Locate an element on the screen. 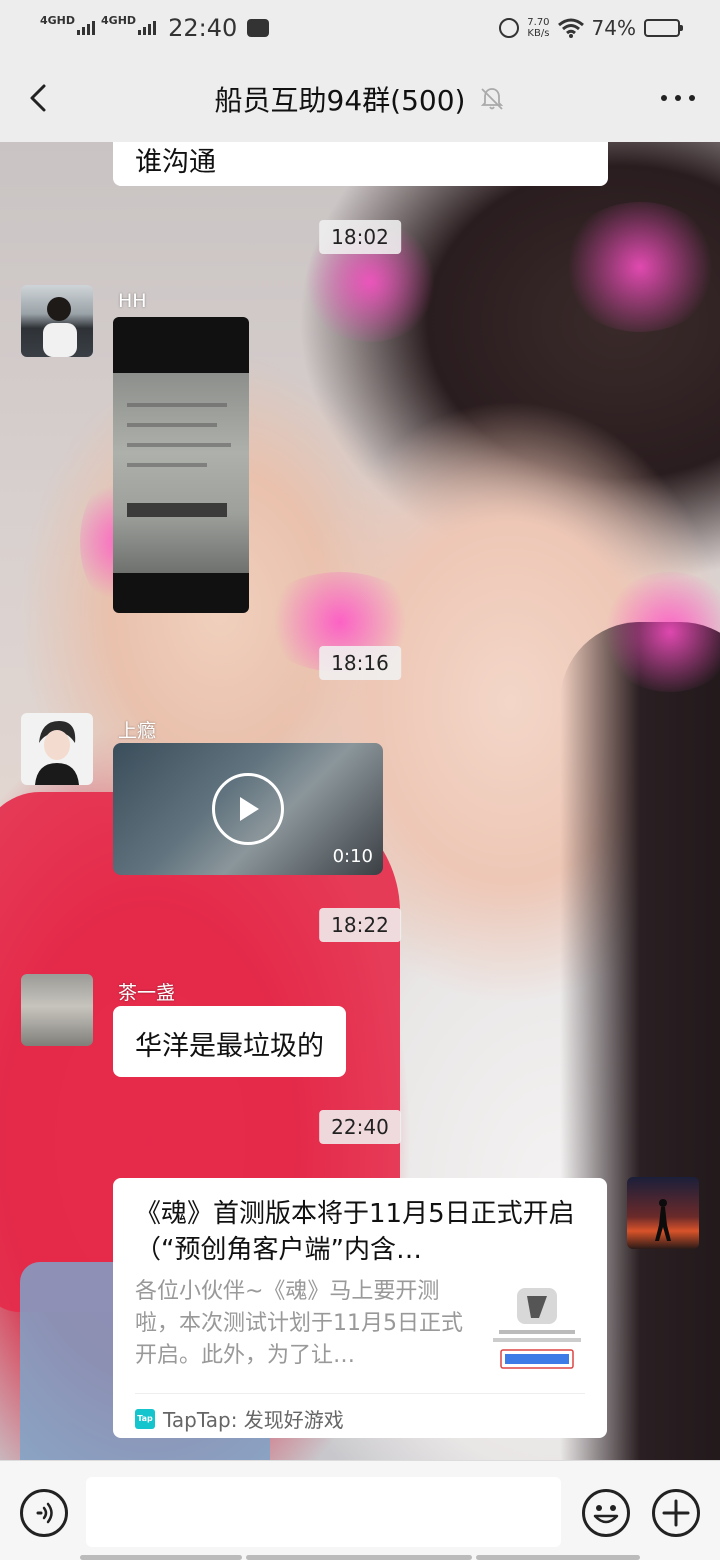 The height and width of the screenshot is (1560, 720). emoji-button is located at coordinates (606, 1513).